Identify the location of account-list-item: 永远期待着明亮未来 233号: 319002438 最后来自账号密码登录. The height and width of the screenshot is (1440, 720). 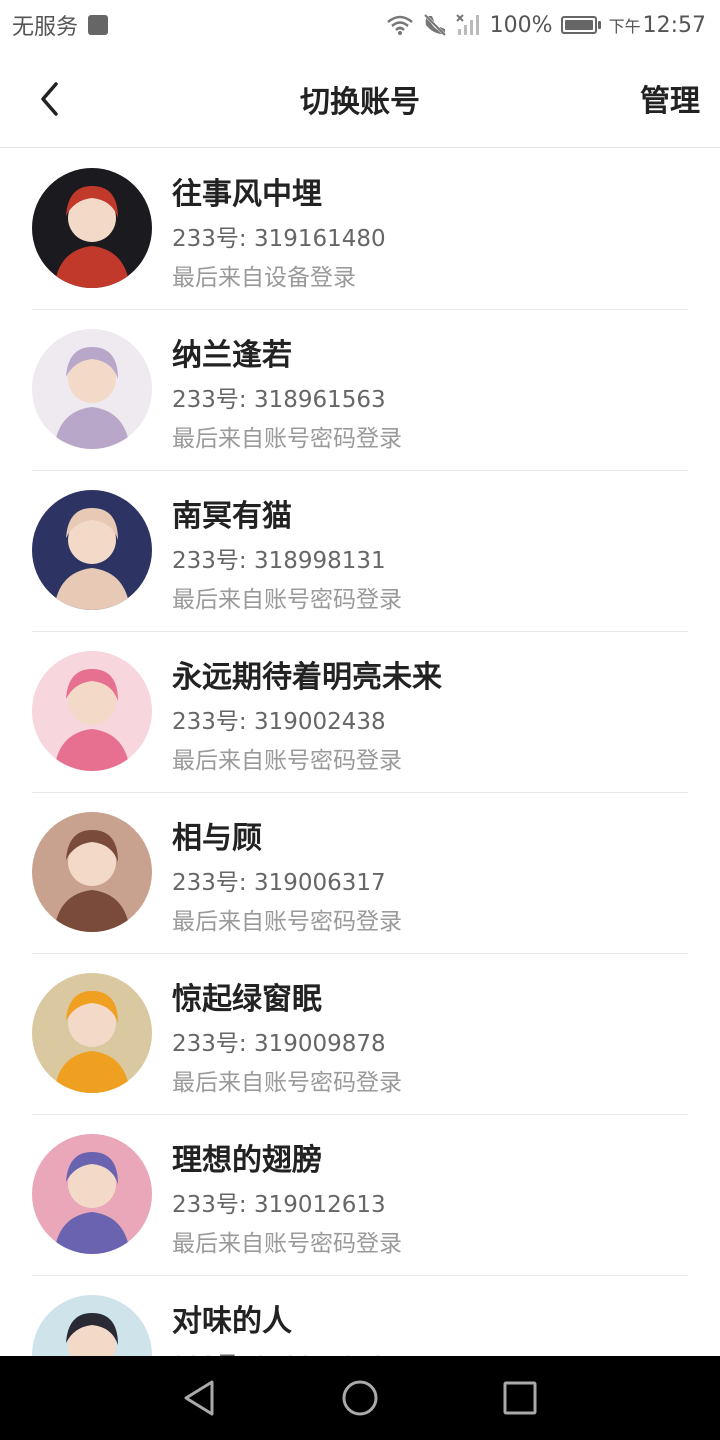
(360, 712).